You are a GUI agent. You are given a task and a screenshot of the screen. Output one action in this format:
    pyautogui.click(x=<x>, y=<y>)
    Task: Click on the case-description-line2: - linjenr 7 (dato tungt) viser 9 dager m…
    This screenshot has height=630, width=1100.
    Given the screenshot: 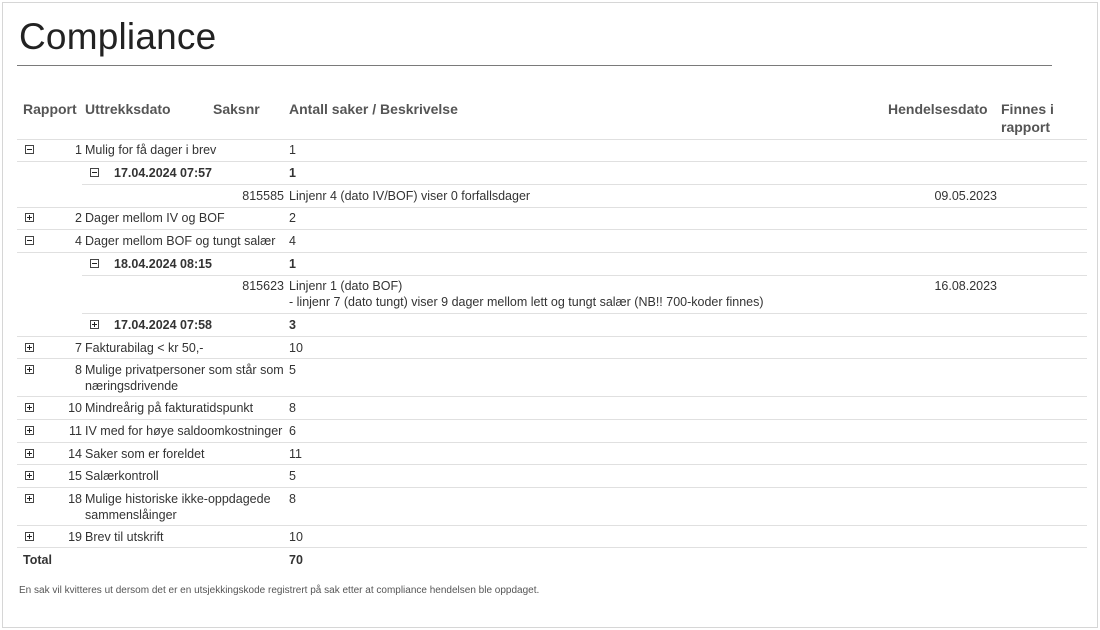 What is the action you would take?
    pyautogui.click(x=526, y=302)
    